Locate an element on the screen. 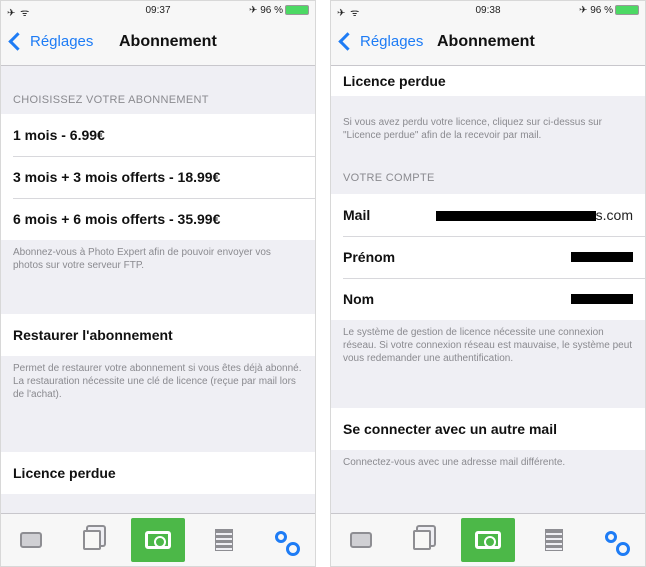 The height and width of the screenshot is (567, 646). status-bar: ✈ ᯤ 09:38 ✈ 96 % is located at coordinates (488, 11).